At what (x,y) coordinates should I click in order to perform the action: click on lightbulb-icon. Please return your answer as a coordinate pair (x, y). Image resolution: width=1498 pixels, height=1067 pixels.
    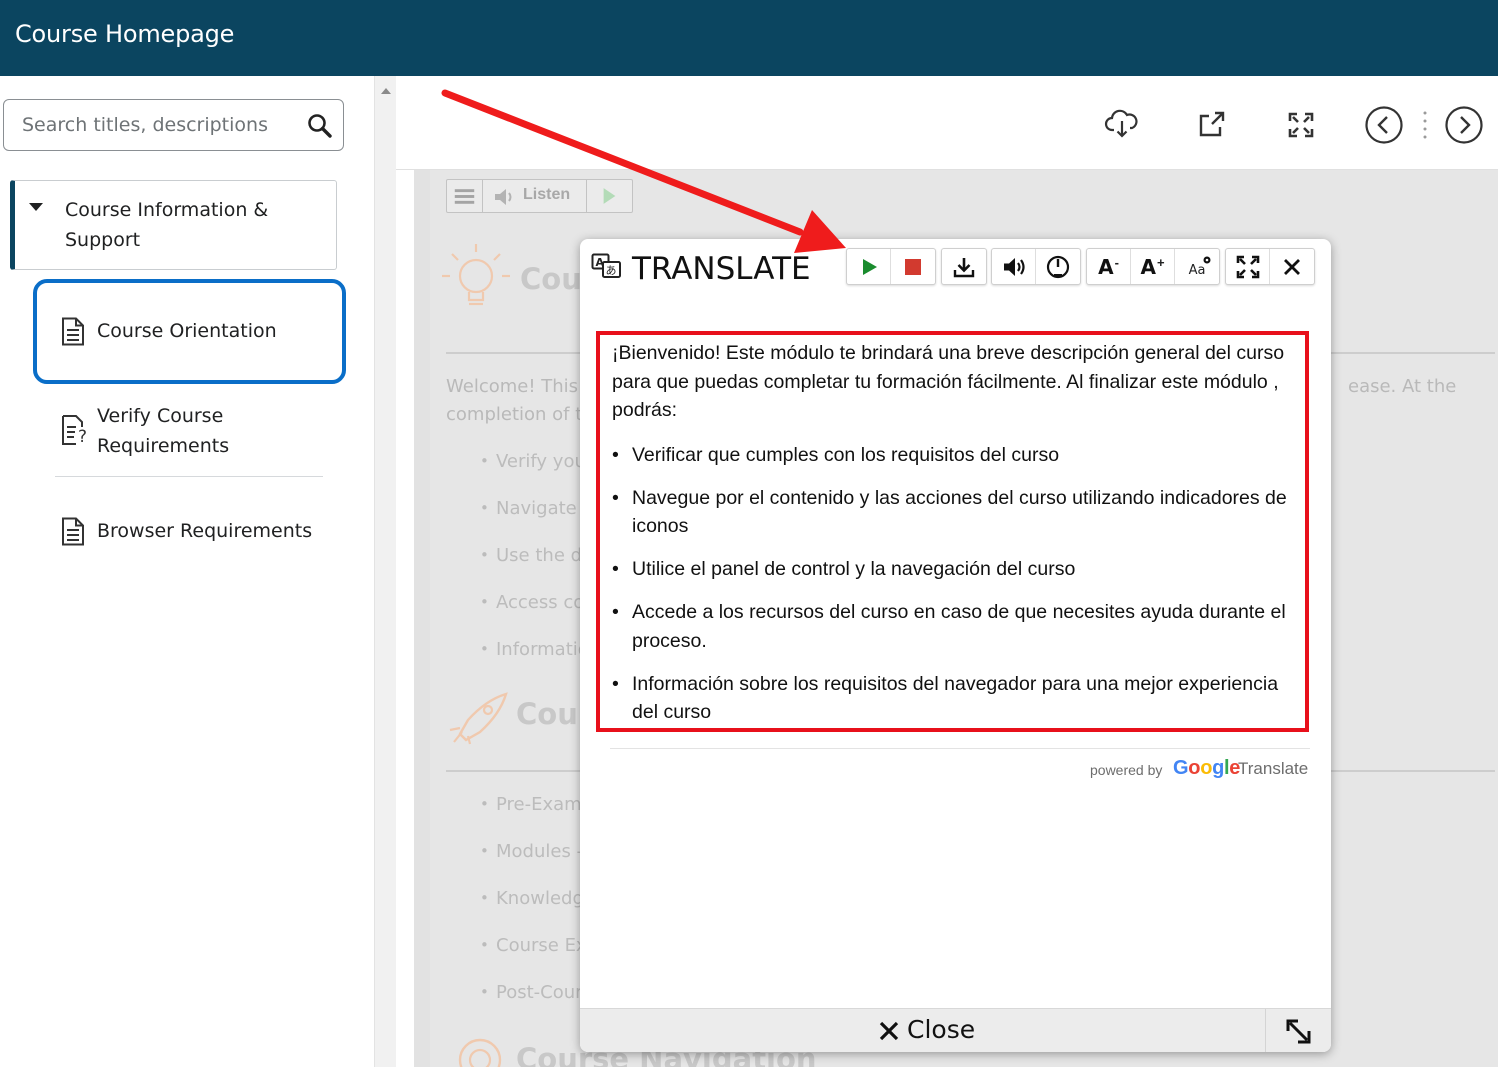
    Looking at the image, I should click on (476, 275).